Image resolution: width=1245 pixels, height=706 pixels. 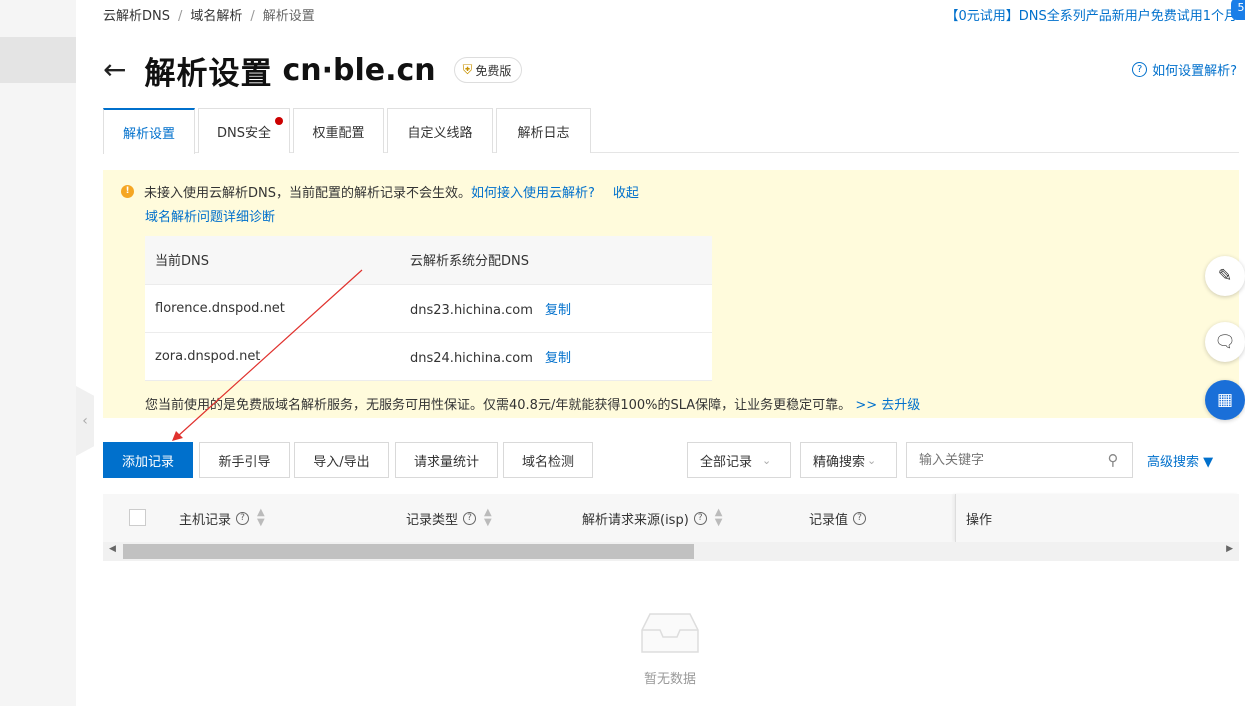 I want to click on current-dns-value: florence.dnspod.net, so click(x=272, y=308).